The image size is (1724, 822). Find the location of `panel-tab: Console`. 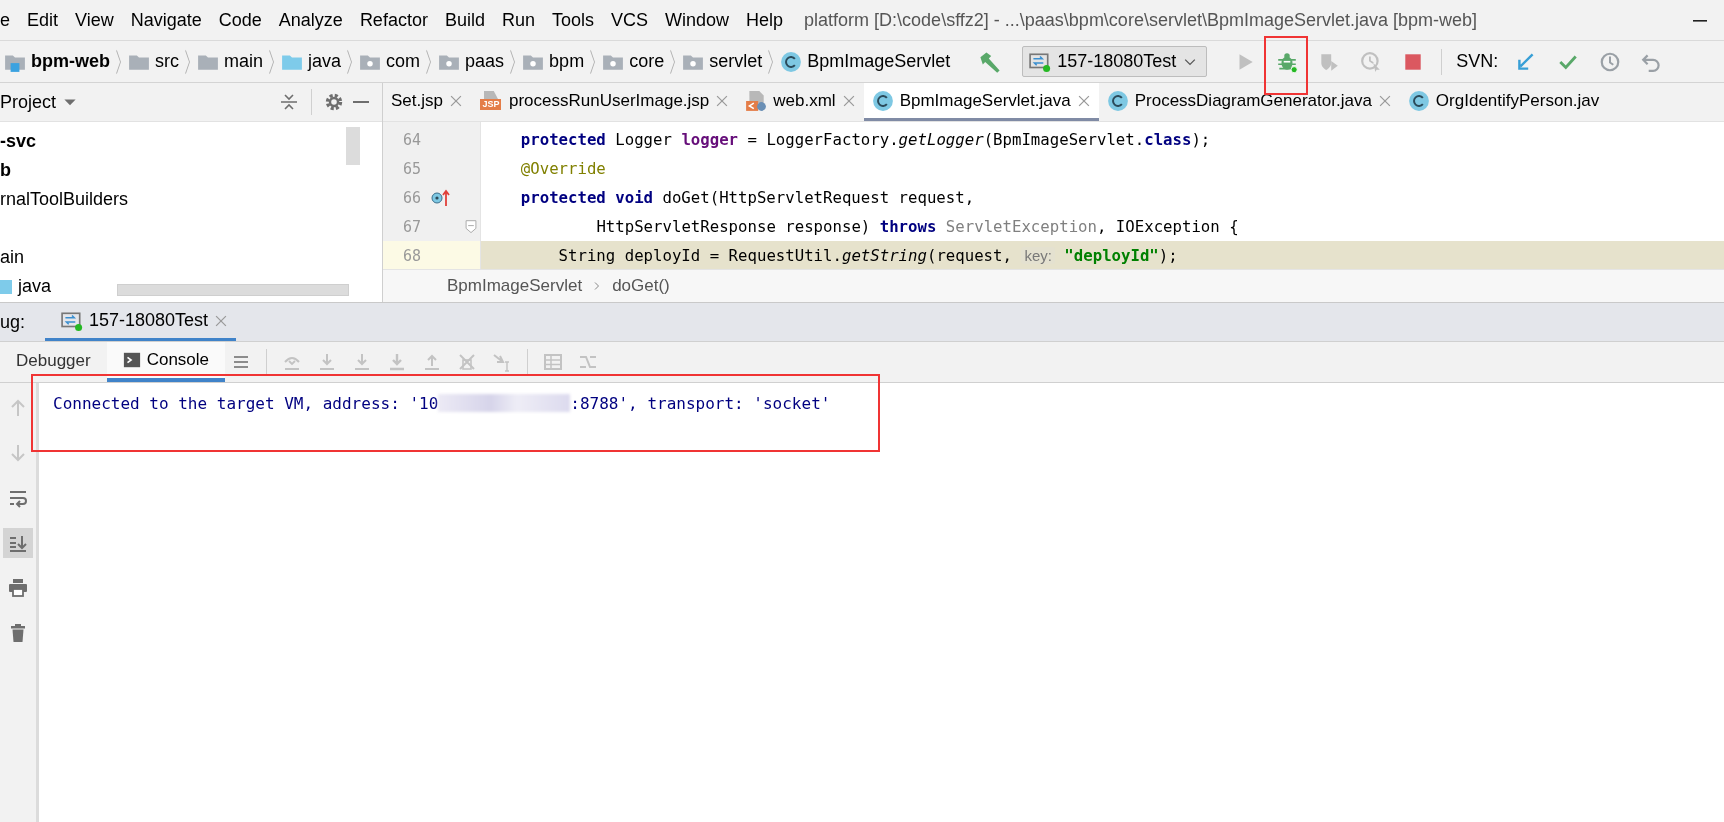

panel-tab: Console is located at coordinates (166, 362).